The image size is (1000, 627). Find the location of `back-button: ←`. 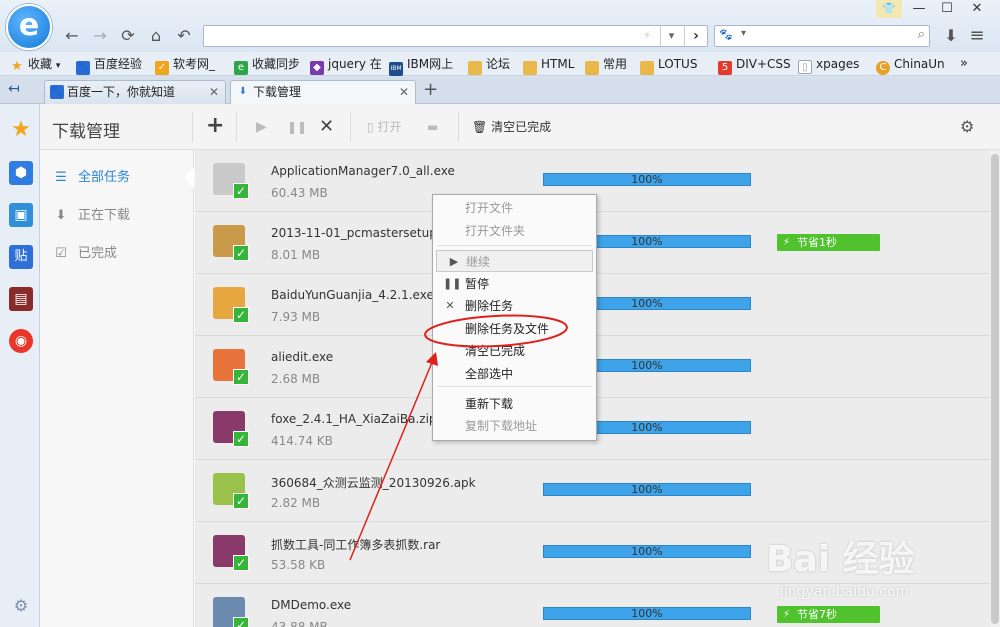

back-button: ← is located at coordinates (72, 36).